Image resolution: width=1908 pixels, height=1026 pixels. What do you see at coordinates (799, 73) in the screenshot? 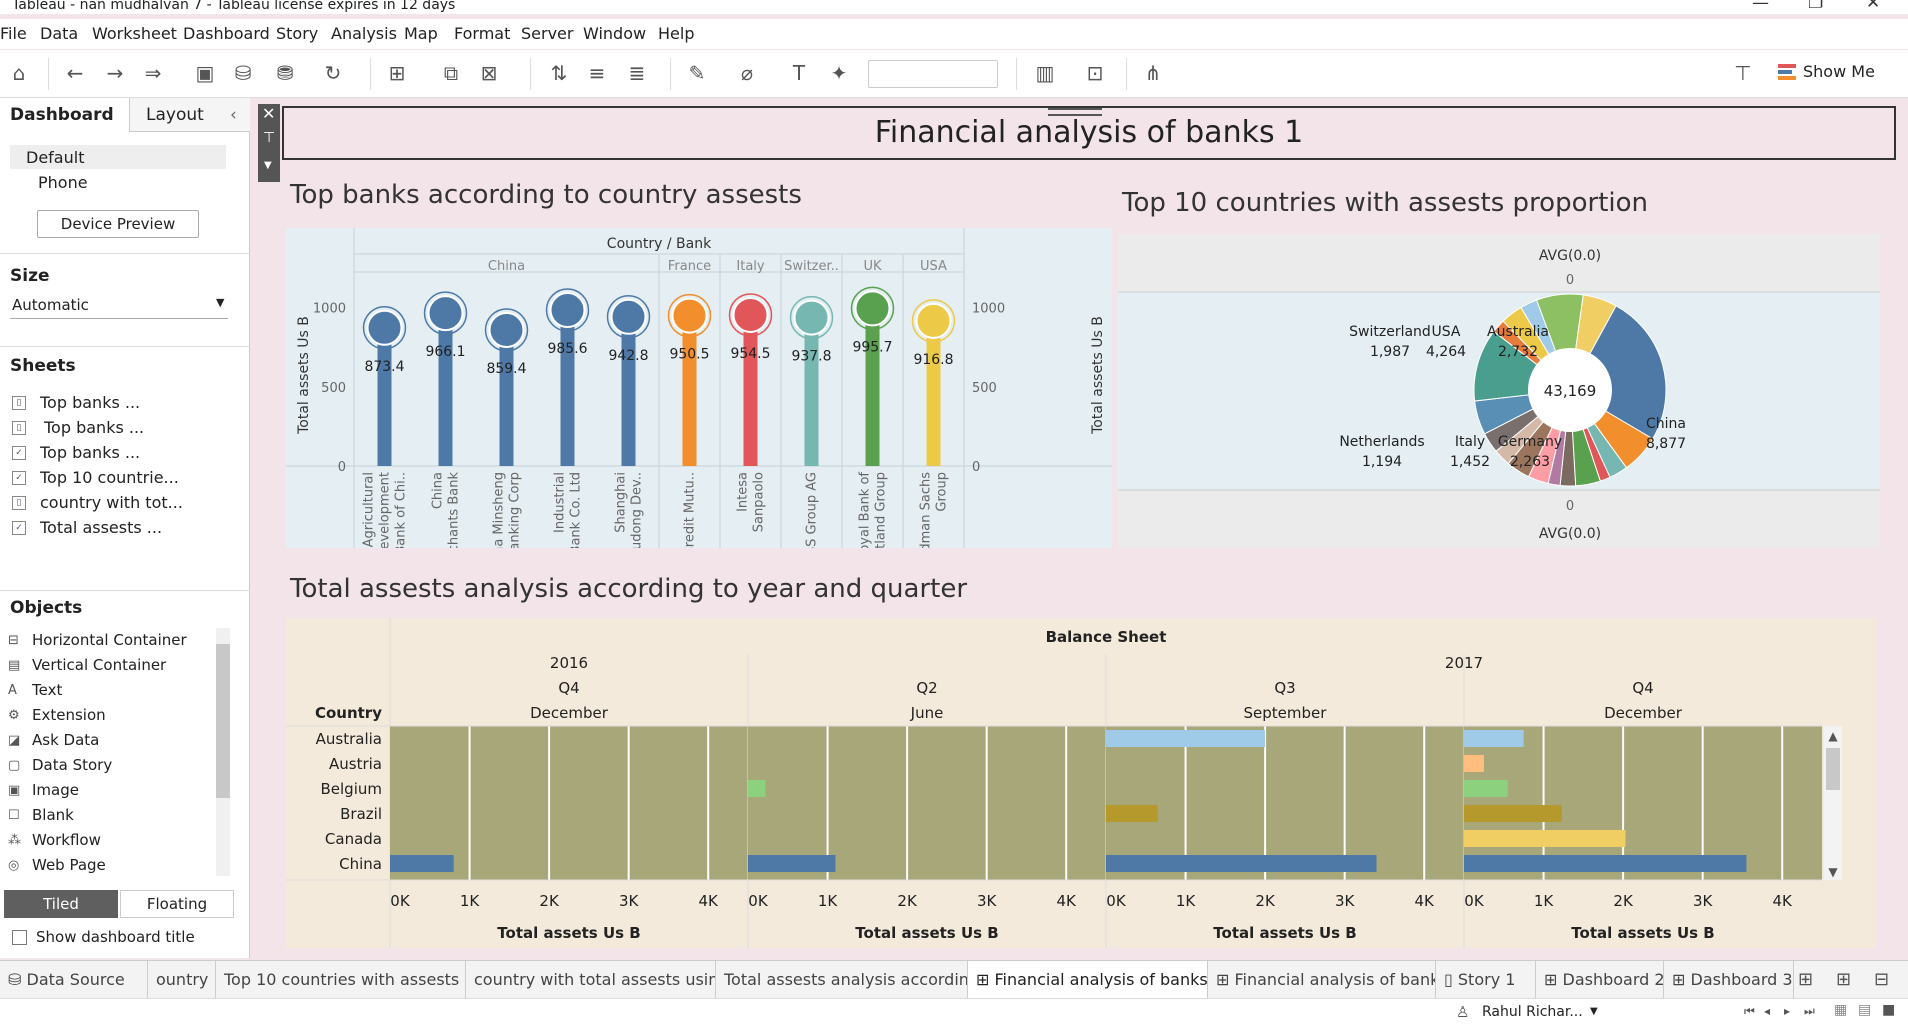
I see `labels-icon: T` at bounding box center [799, 73].